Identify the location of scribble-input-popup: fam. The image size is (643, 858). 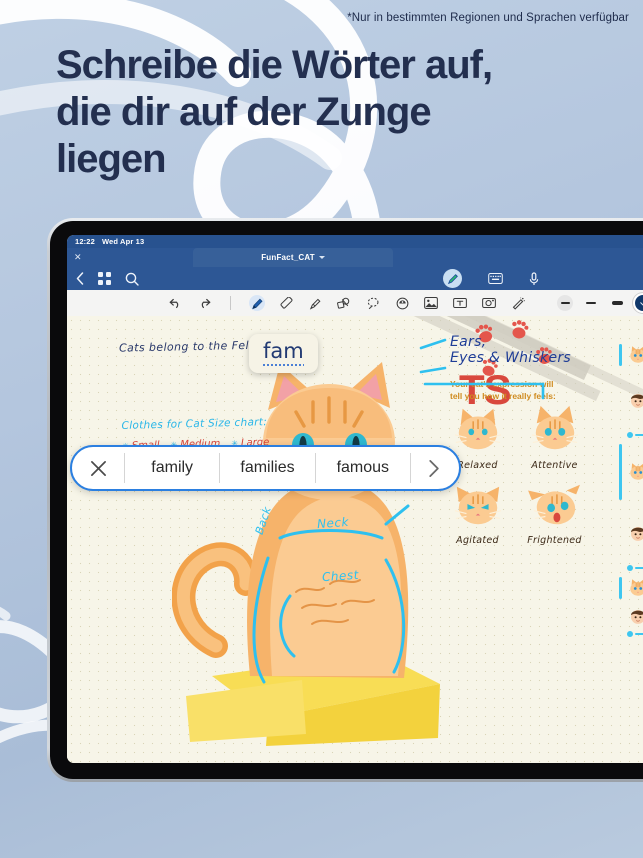
(283, 353).